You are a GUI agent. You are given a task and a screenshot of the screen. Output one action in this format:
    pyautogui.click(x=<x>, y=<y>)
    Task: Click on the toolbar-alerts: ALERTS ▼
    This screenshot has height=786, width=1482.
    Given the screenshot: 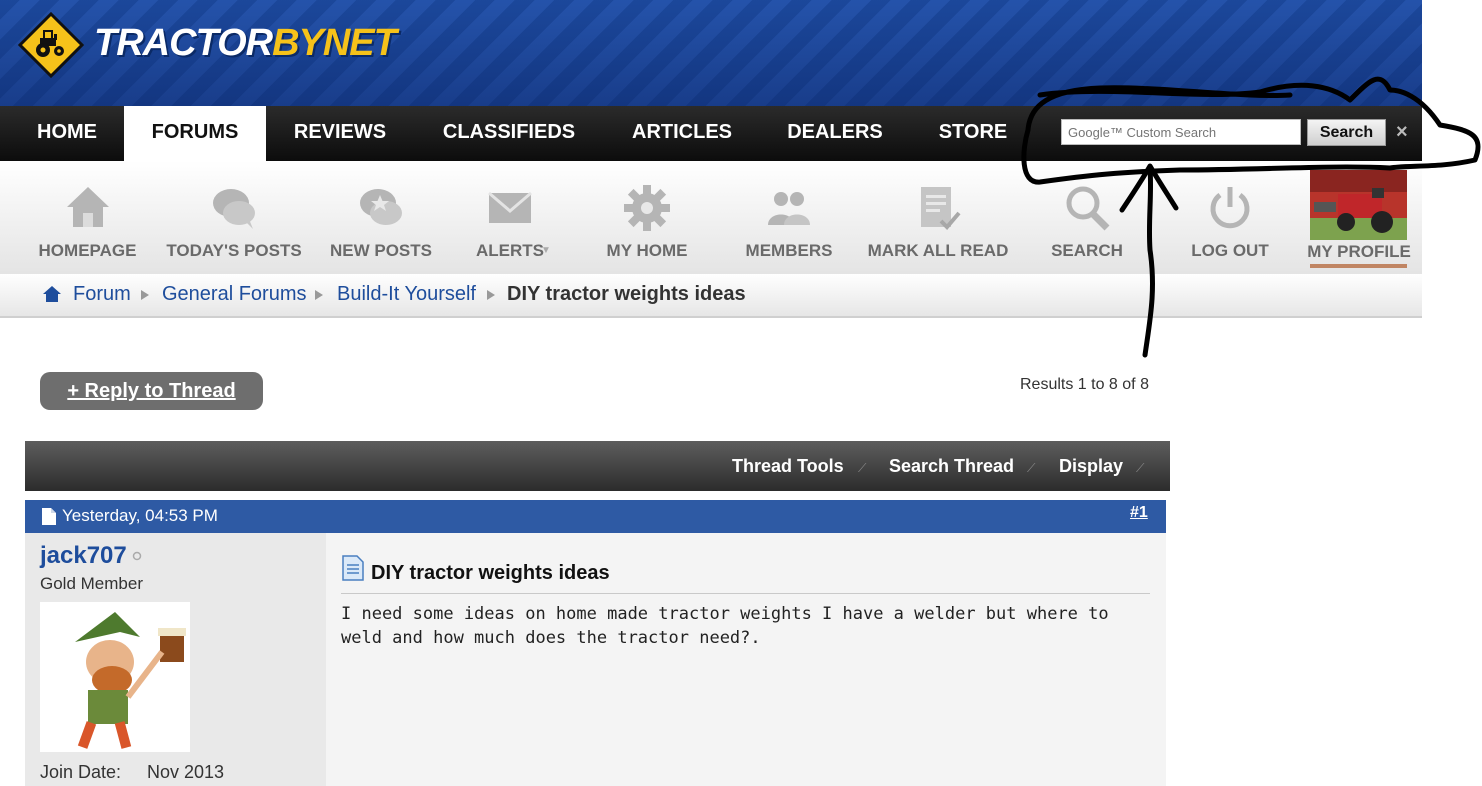 What is the action you would take?
    pyautogui.click(x=510, y=217)
    